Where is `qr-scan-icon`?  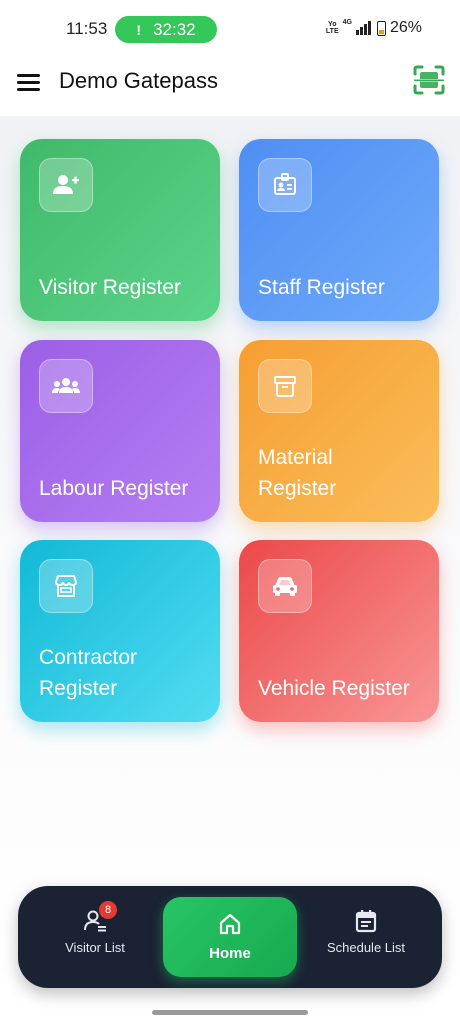
qr-scan-icon is located at coordinates (429, 80).